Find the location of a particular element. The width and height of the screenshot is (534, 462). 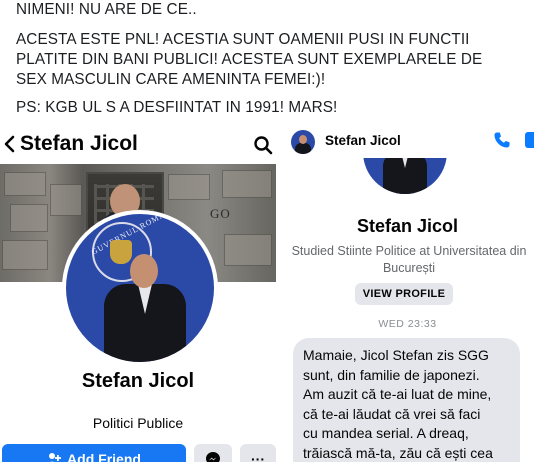

profile-header-name: Stefan Jicol is located at coordinates (79, 143).